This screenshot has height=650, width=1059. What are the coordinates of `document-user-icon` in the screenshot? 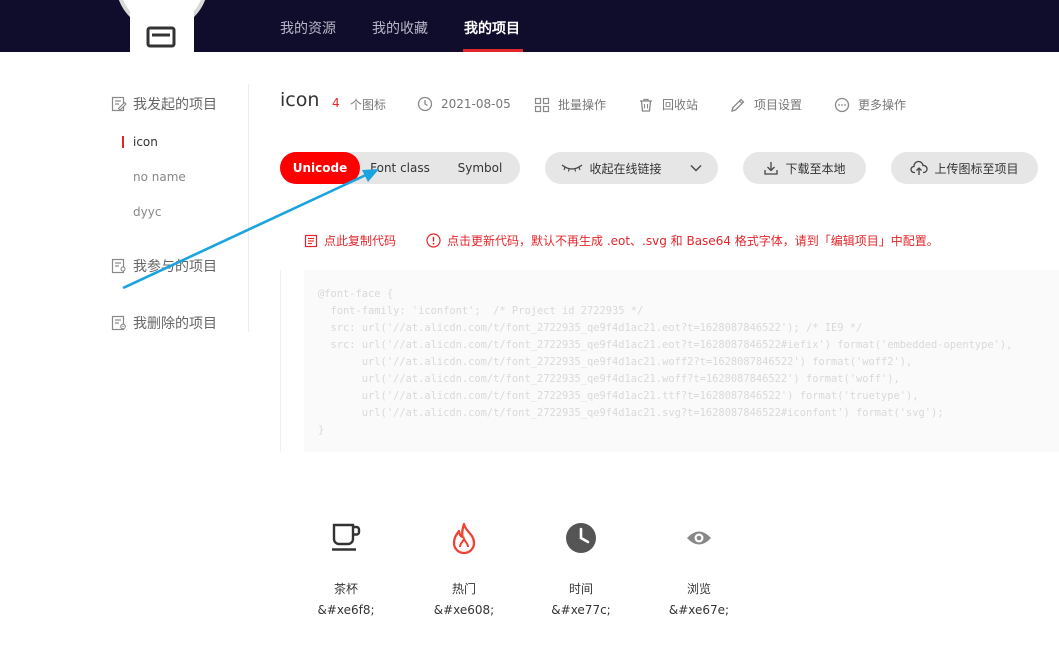 It's located at (118, 266).